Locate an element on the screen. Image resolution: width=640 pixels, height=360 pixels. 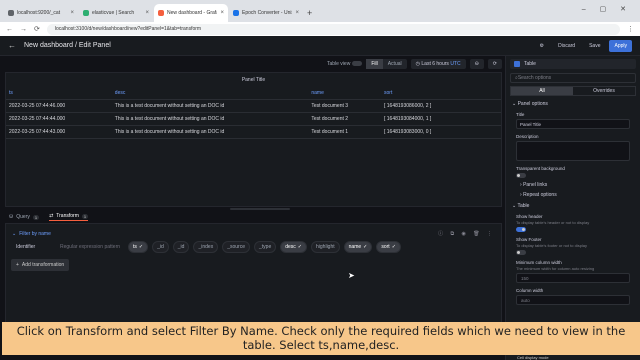
repeat-options-label: Repeat options is located at coordinates (540, 195).